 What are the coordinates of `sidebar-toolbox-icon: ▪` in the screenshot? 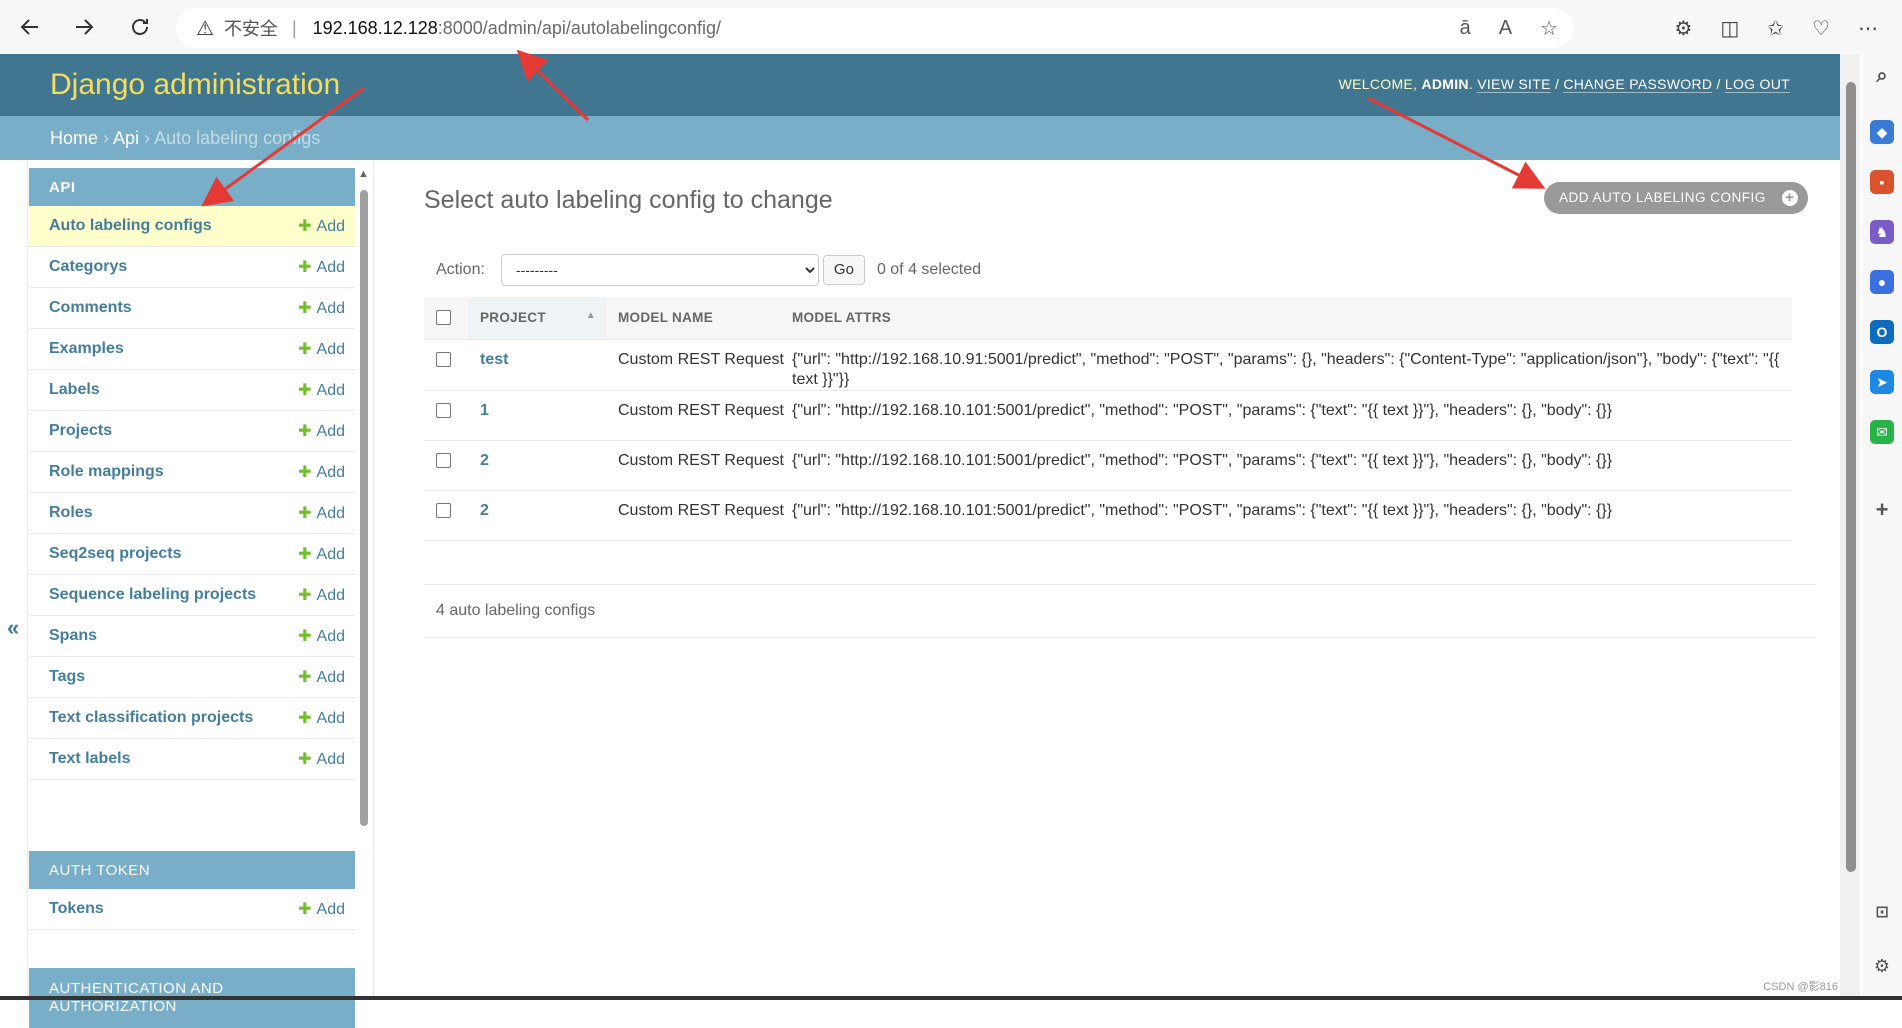 It's located at (1882, 182).